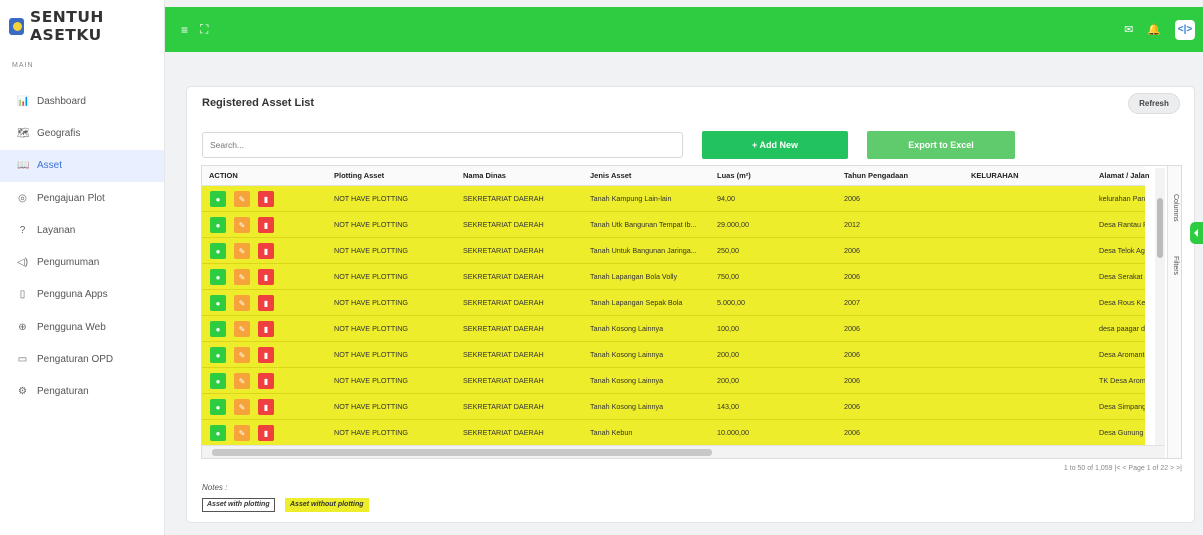  What do you see at coordinates (1160, 306) in the screenshot?
I see `vertical-scrollbar` at bounding box center [1160, 306].